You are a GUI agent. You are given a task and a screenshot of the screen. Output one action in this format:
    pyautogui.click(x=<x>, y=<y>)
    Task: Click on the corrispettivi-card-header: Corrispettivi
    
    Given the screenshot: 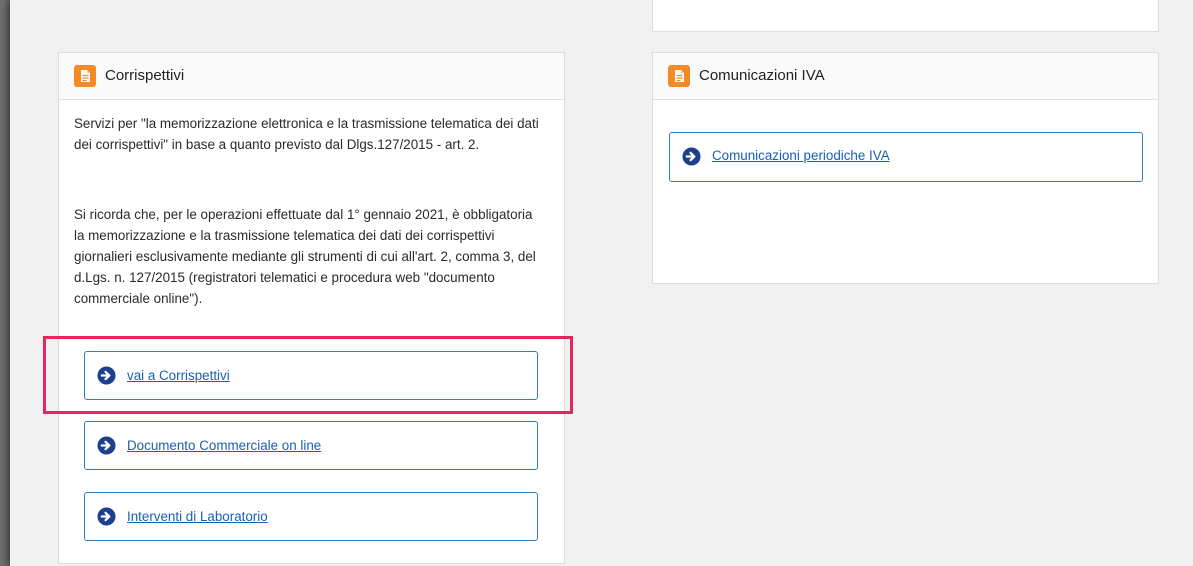 What is the action you would take?
    pyautogui.click(x=311, y=76)
    